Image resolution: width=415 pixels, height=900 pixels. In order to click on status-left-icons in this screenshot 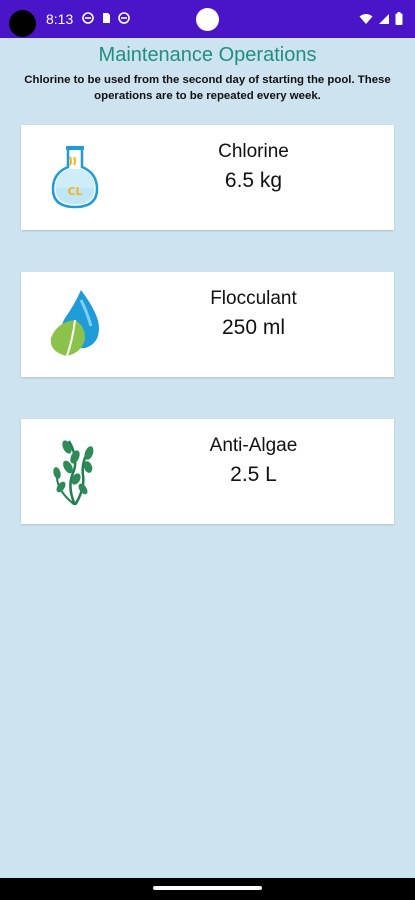, I will do `click(106, 18)`.